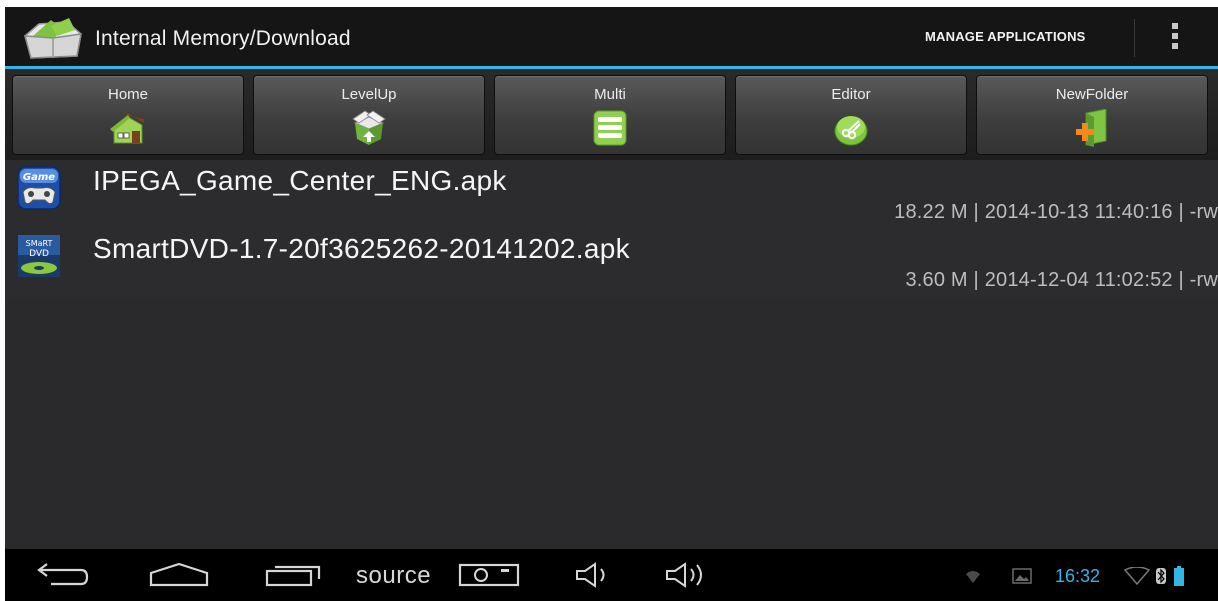 The width and height of the screenshot is (1218, 601). I want to click on action-divider, so click(1134, 38).